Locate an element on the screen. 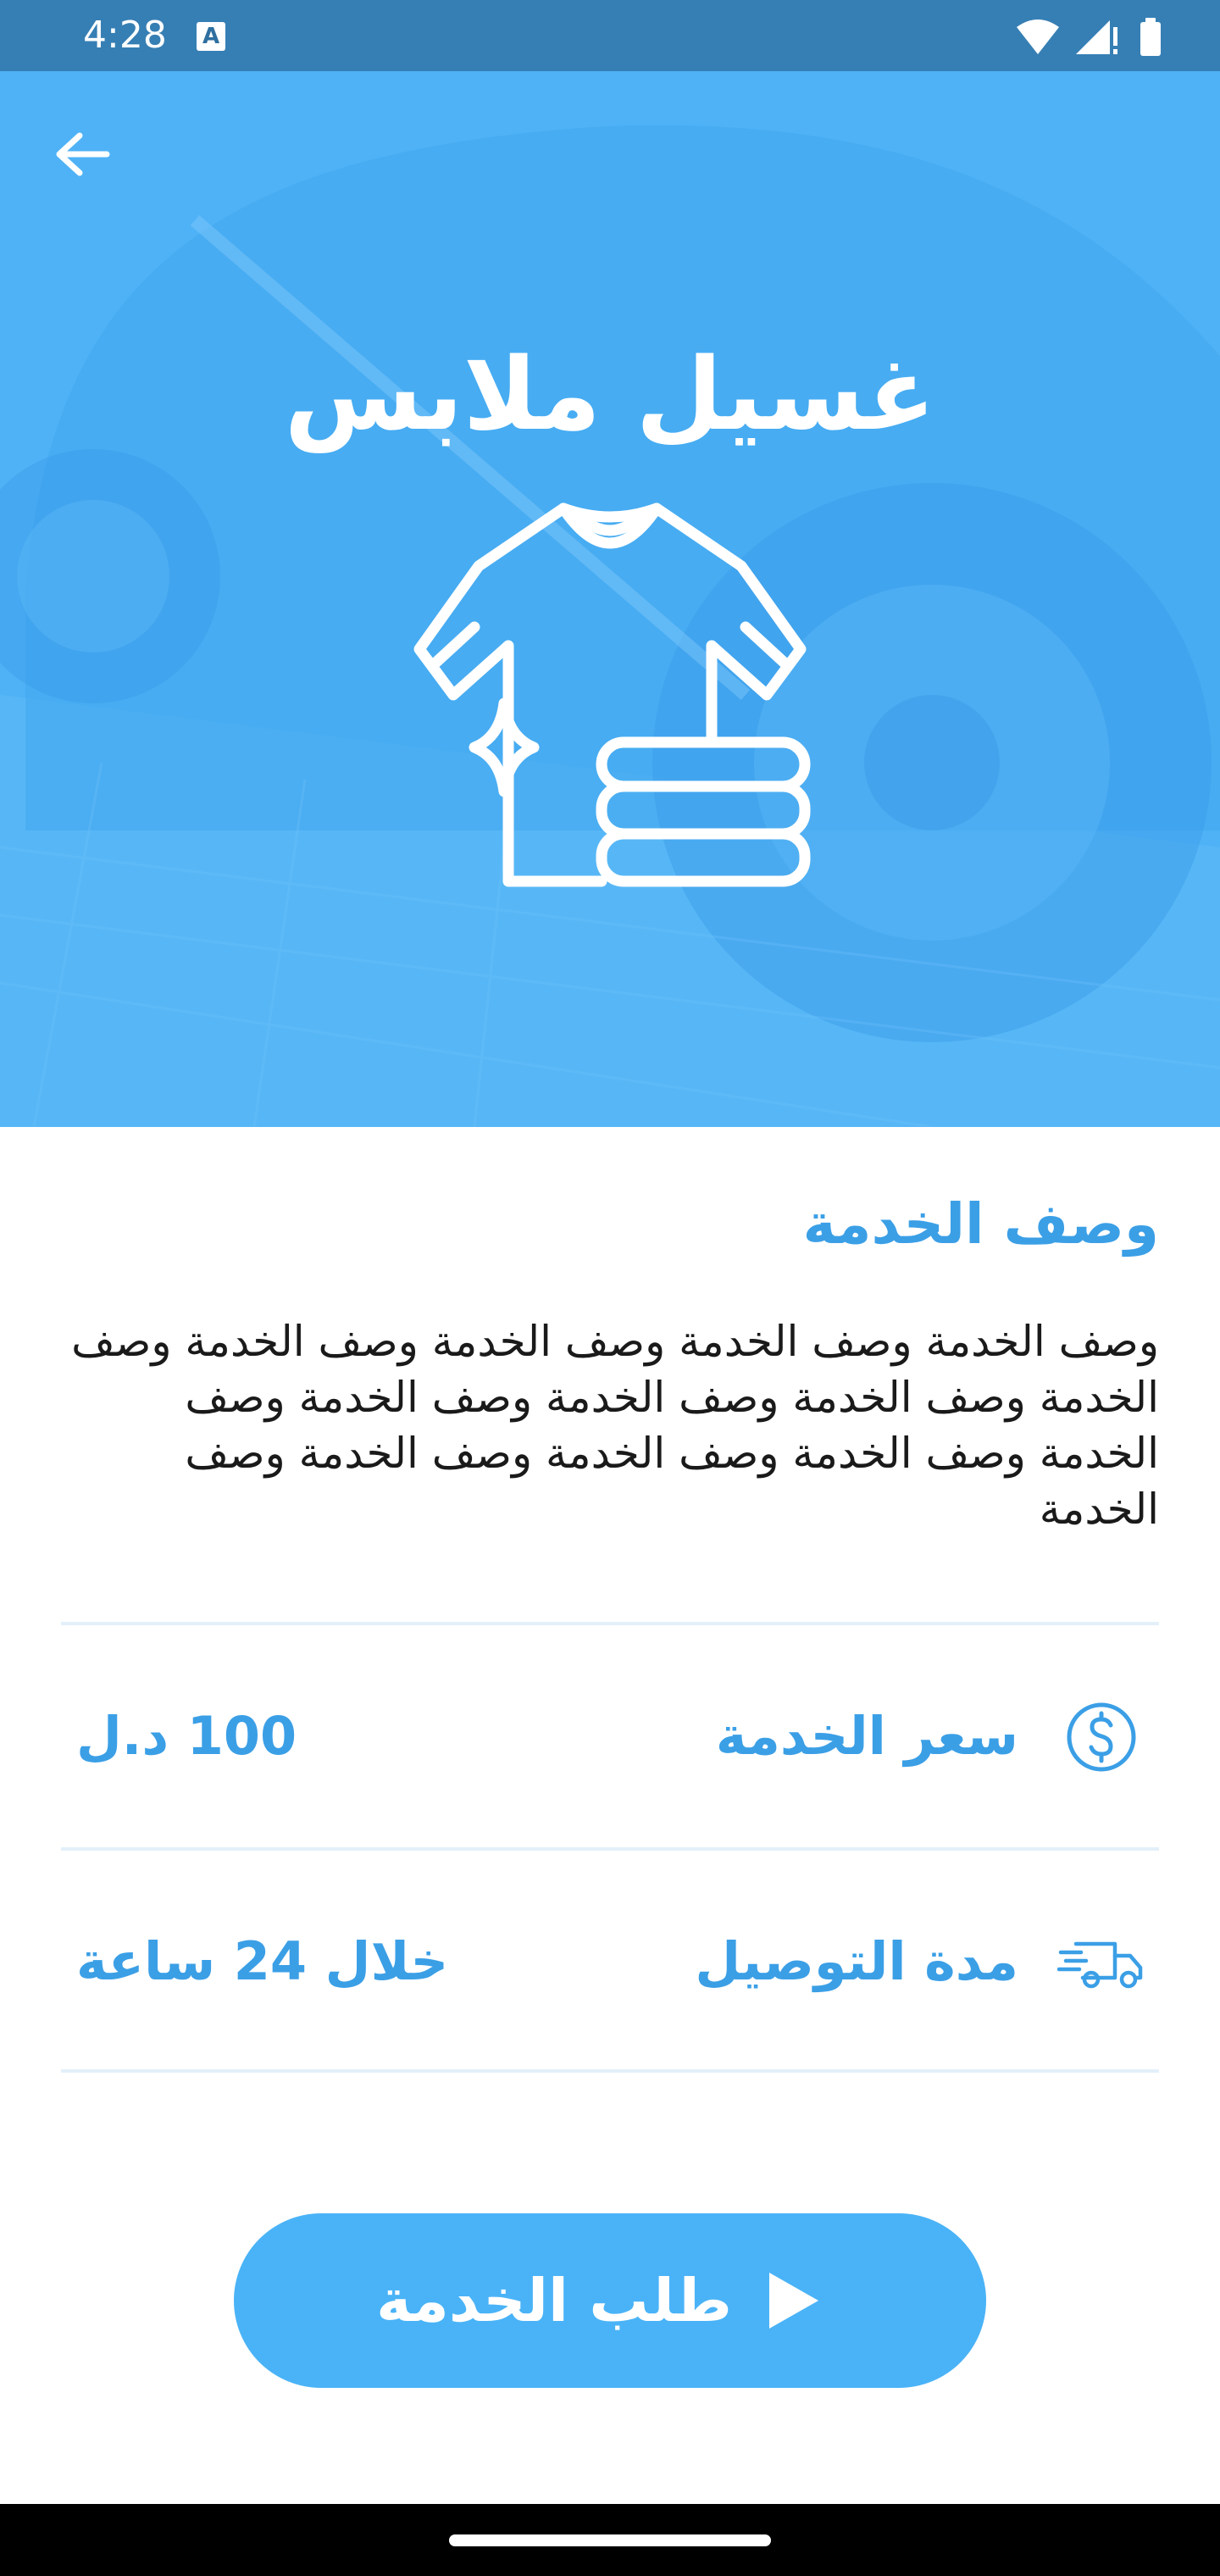 This screenshot has height=2576, width=1220. back-button is located at coordinates (82, 158).